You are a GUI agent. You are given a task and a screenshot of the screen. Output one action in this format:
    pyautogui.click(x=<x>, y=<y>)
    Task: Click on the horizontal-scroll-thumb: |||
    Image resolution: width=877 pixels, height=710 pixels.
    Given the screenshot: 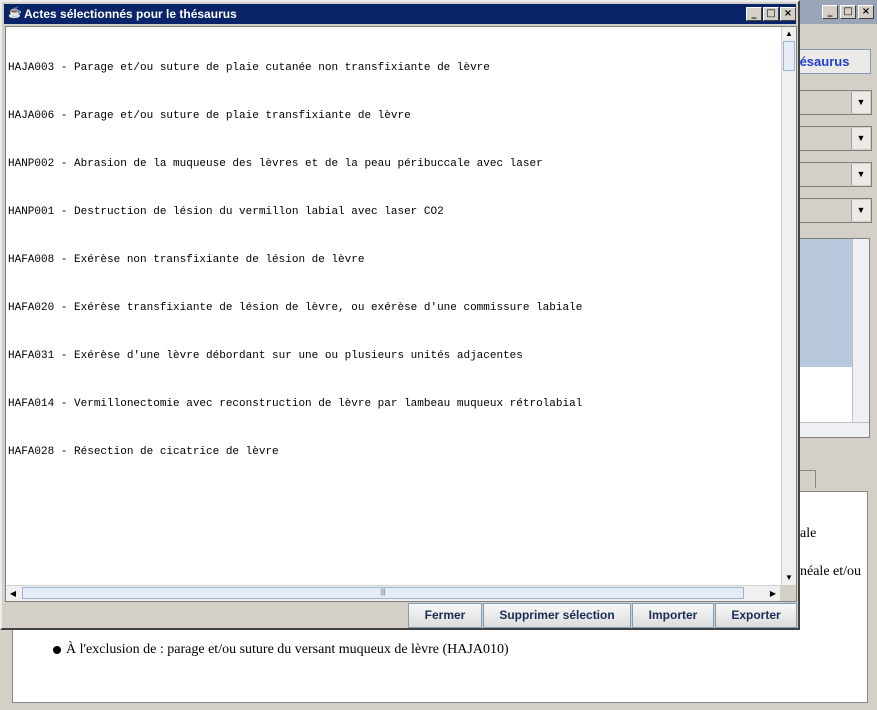 What is the action you would take?
    pyautogui.click(x=383, y=593)
    